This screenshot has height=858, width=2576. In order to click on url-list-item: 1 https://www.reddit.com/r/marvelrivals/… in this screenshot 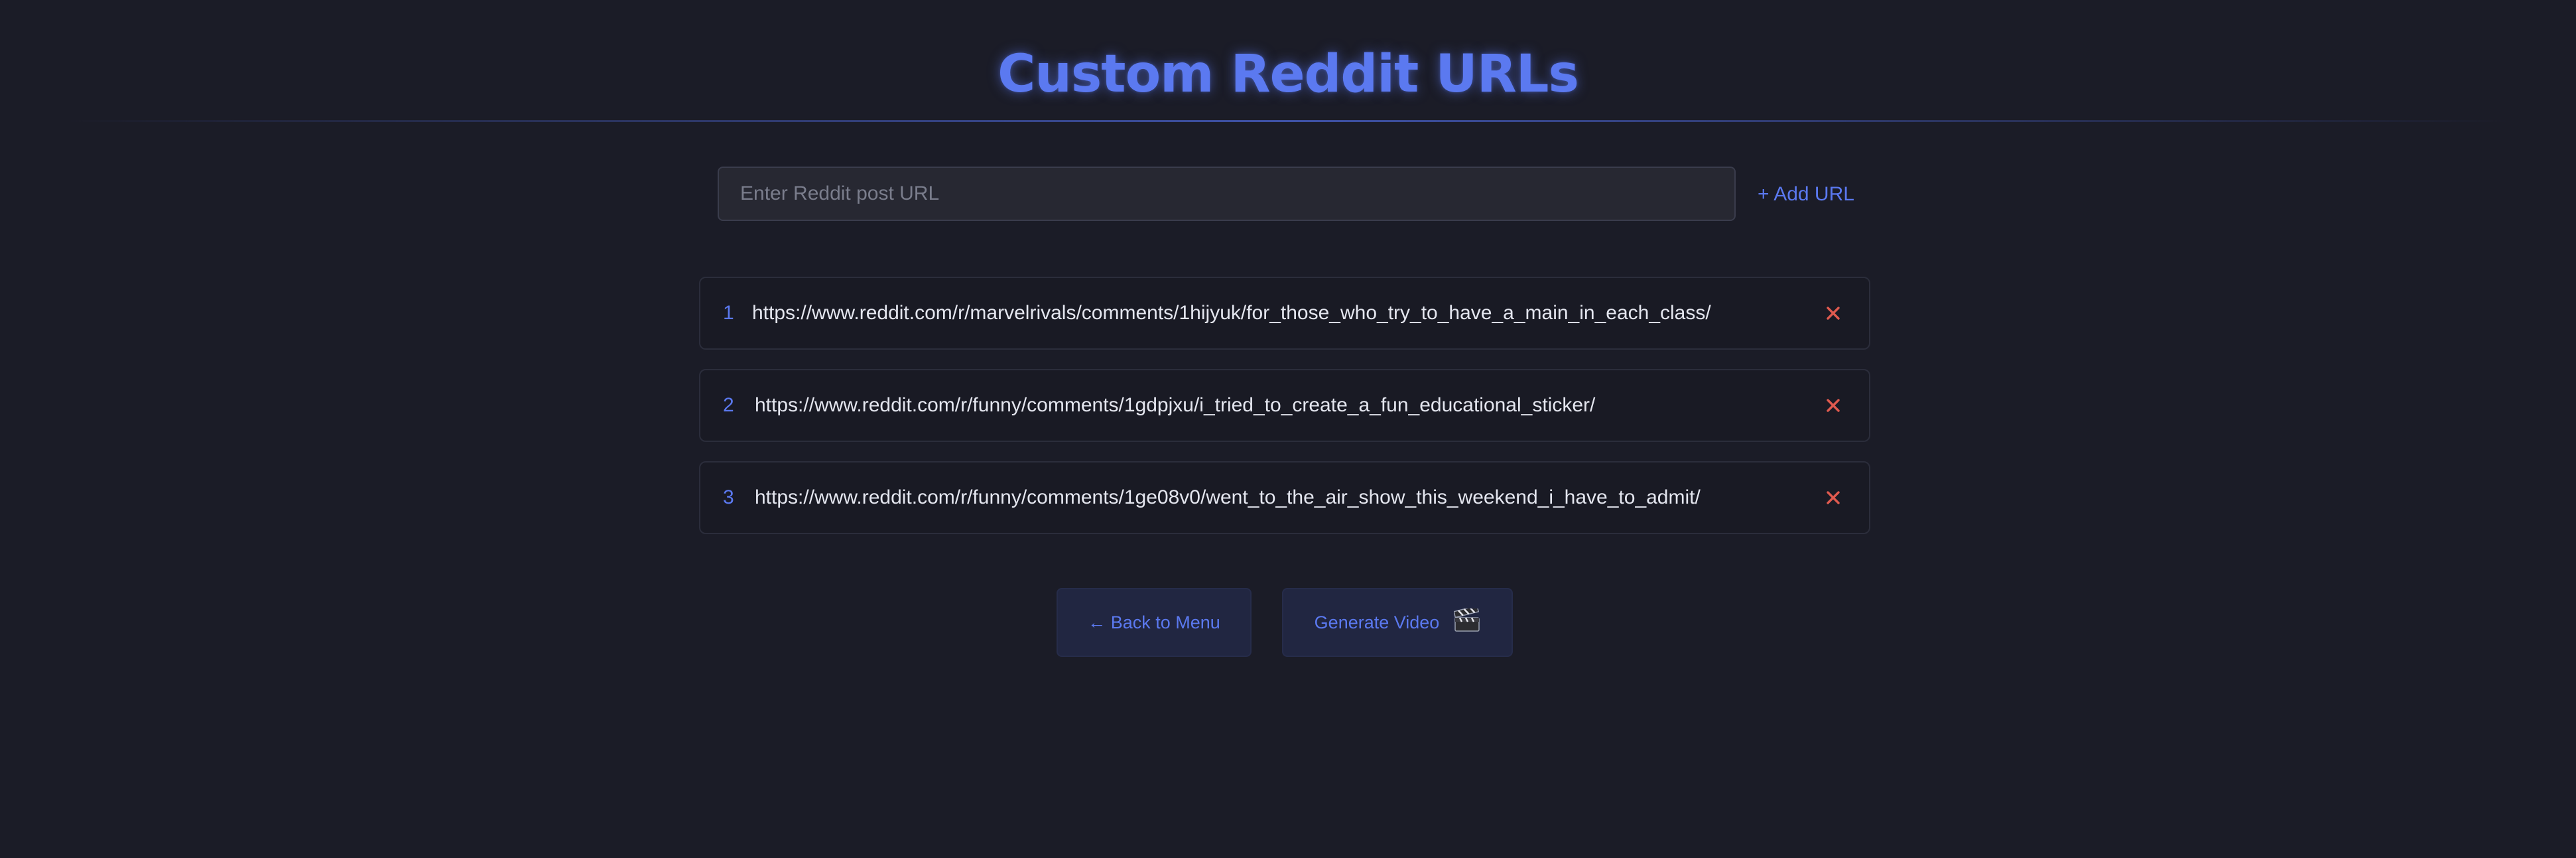, I will do `click(1285, 313)`.